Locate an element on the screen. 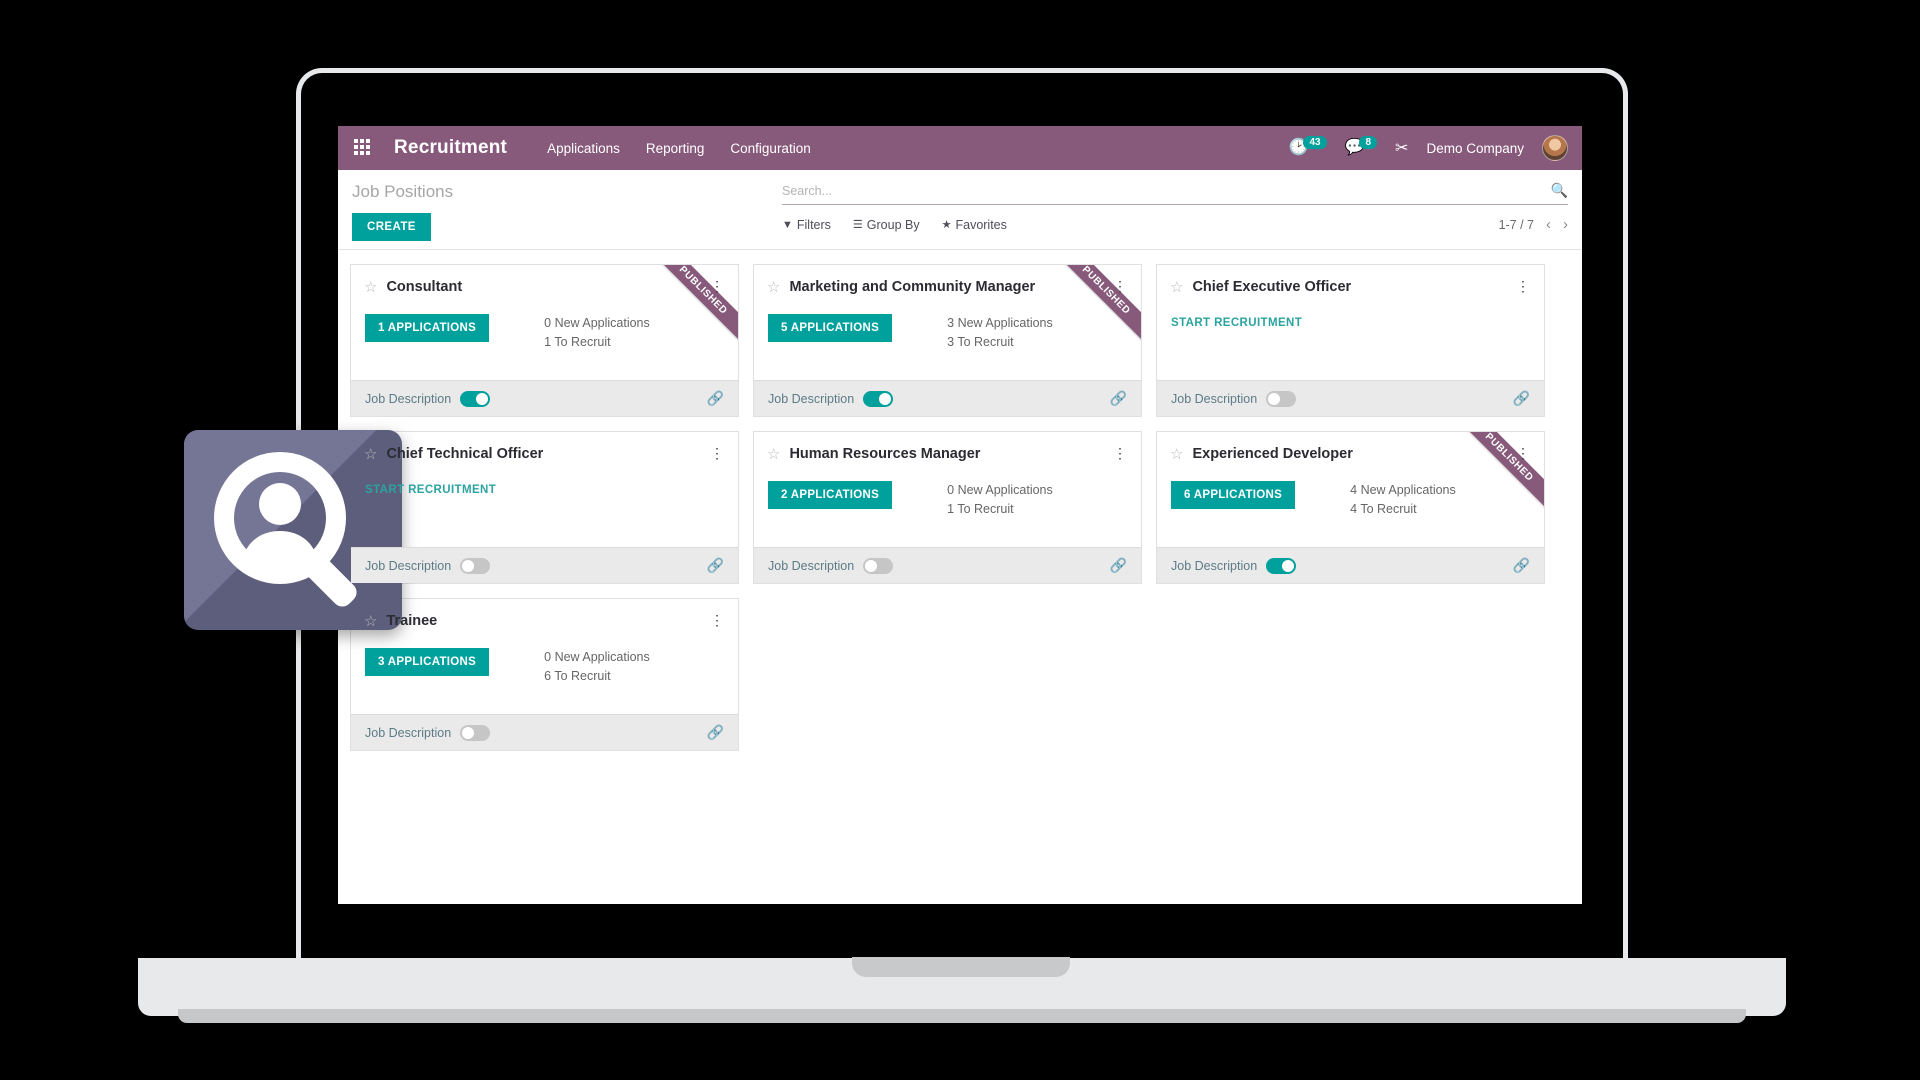  card-header: ☆ Experienced Developer ⋮ is located at coordinates (1350, 447).